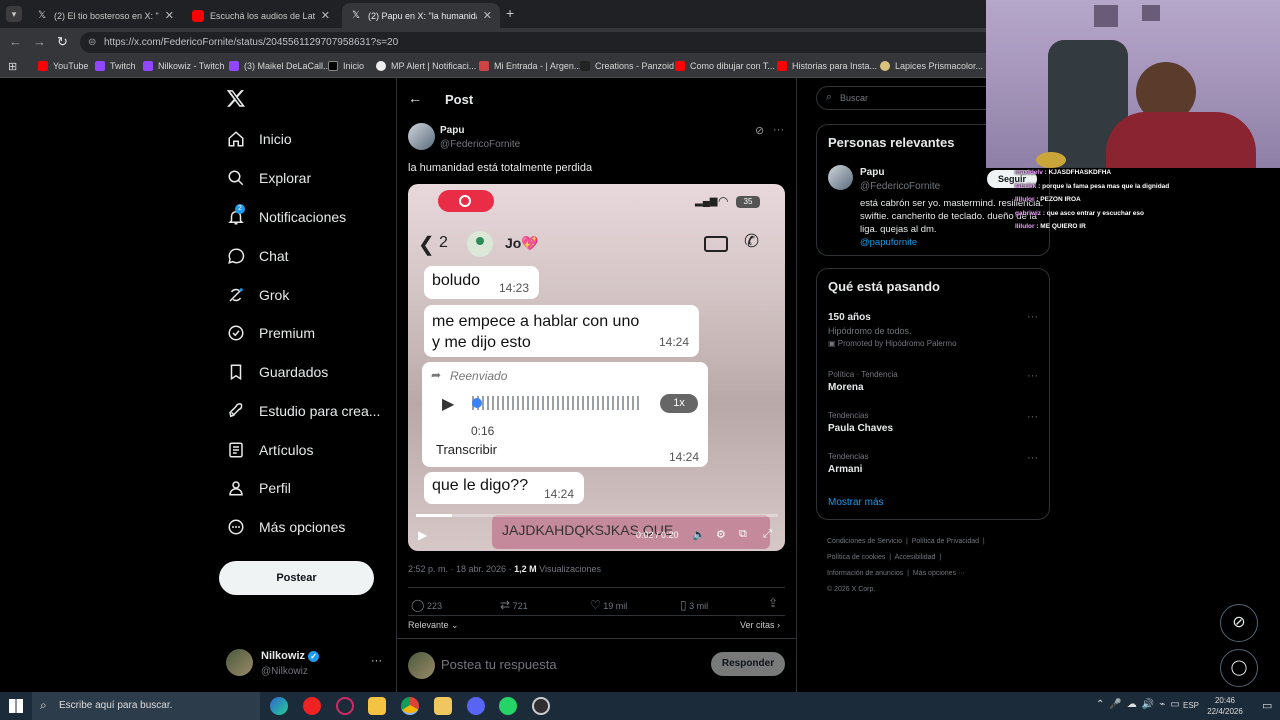 The height and width of the screenshot is (720, 1280). Describe the element at coordinates (421, 15) in the screenshot. I see `browser-tab-3: 𝕏 (2) Papu en X: "la humanidad es ✕` at that location.